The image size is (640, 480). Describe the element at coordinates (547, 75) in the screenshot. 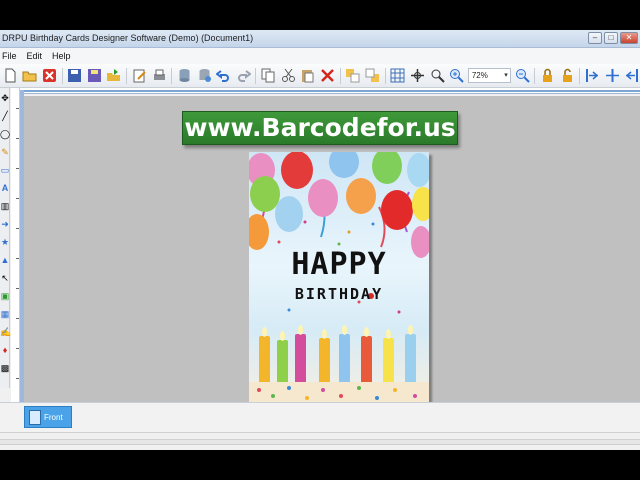

I see `lock-icon` at that location.